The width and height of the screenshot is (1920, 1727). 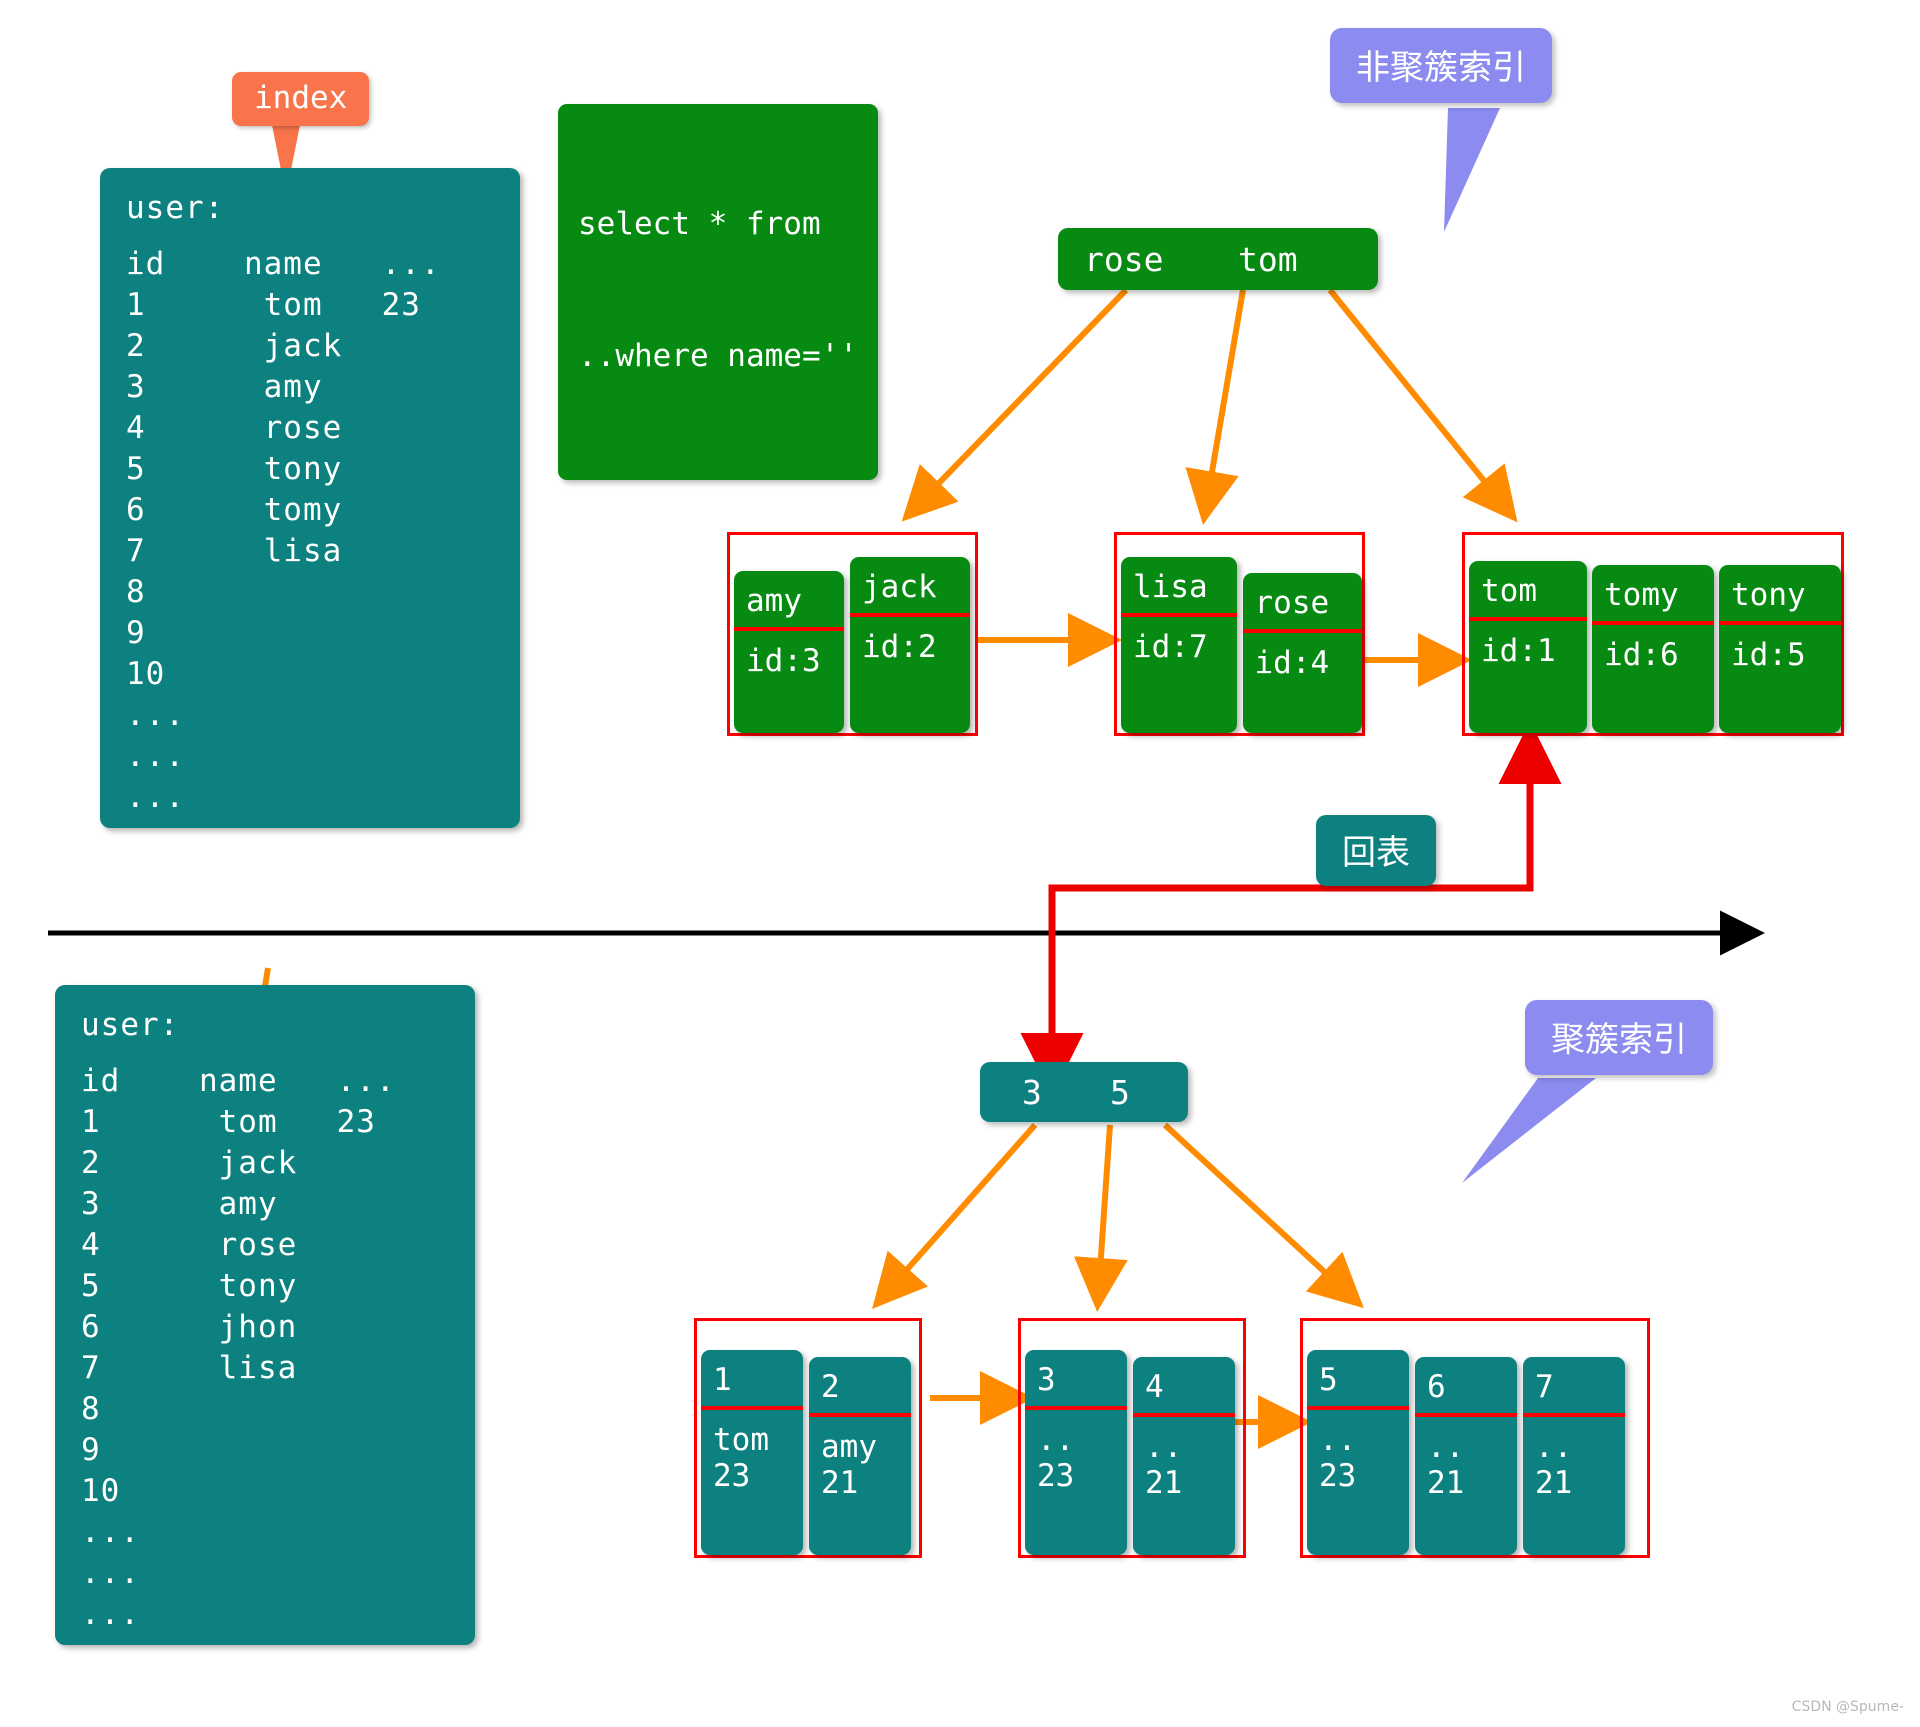 What do you see at coordinates (1847, 1707) in the screenshot?
I see `watermark: CSDN @Spume-` at bounding box center [1847, 1707].